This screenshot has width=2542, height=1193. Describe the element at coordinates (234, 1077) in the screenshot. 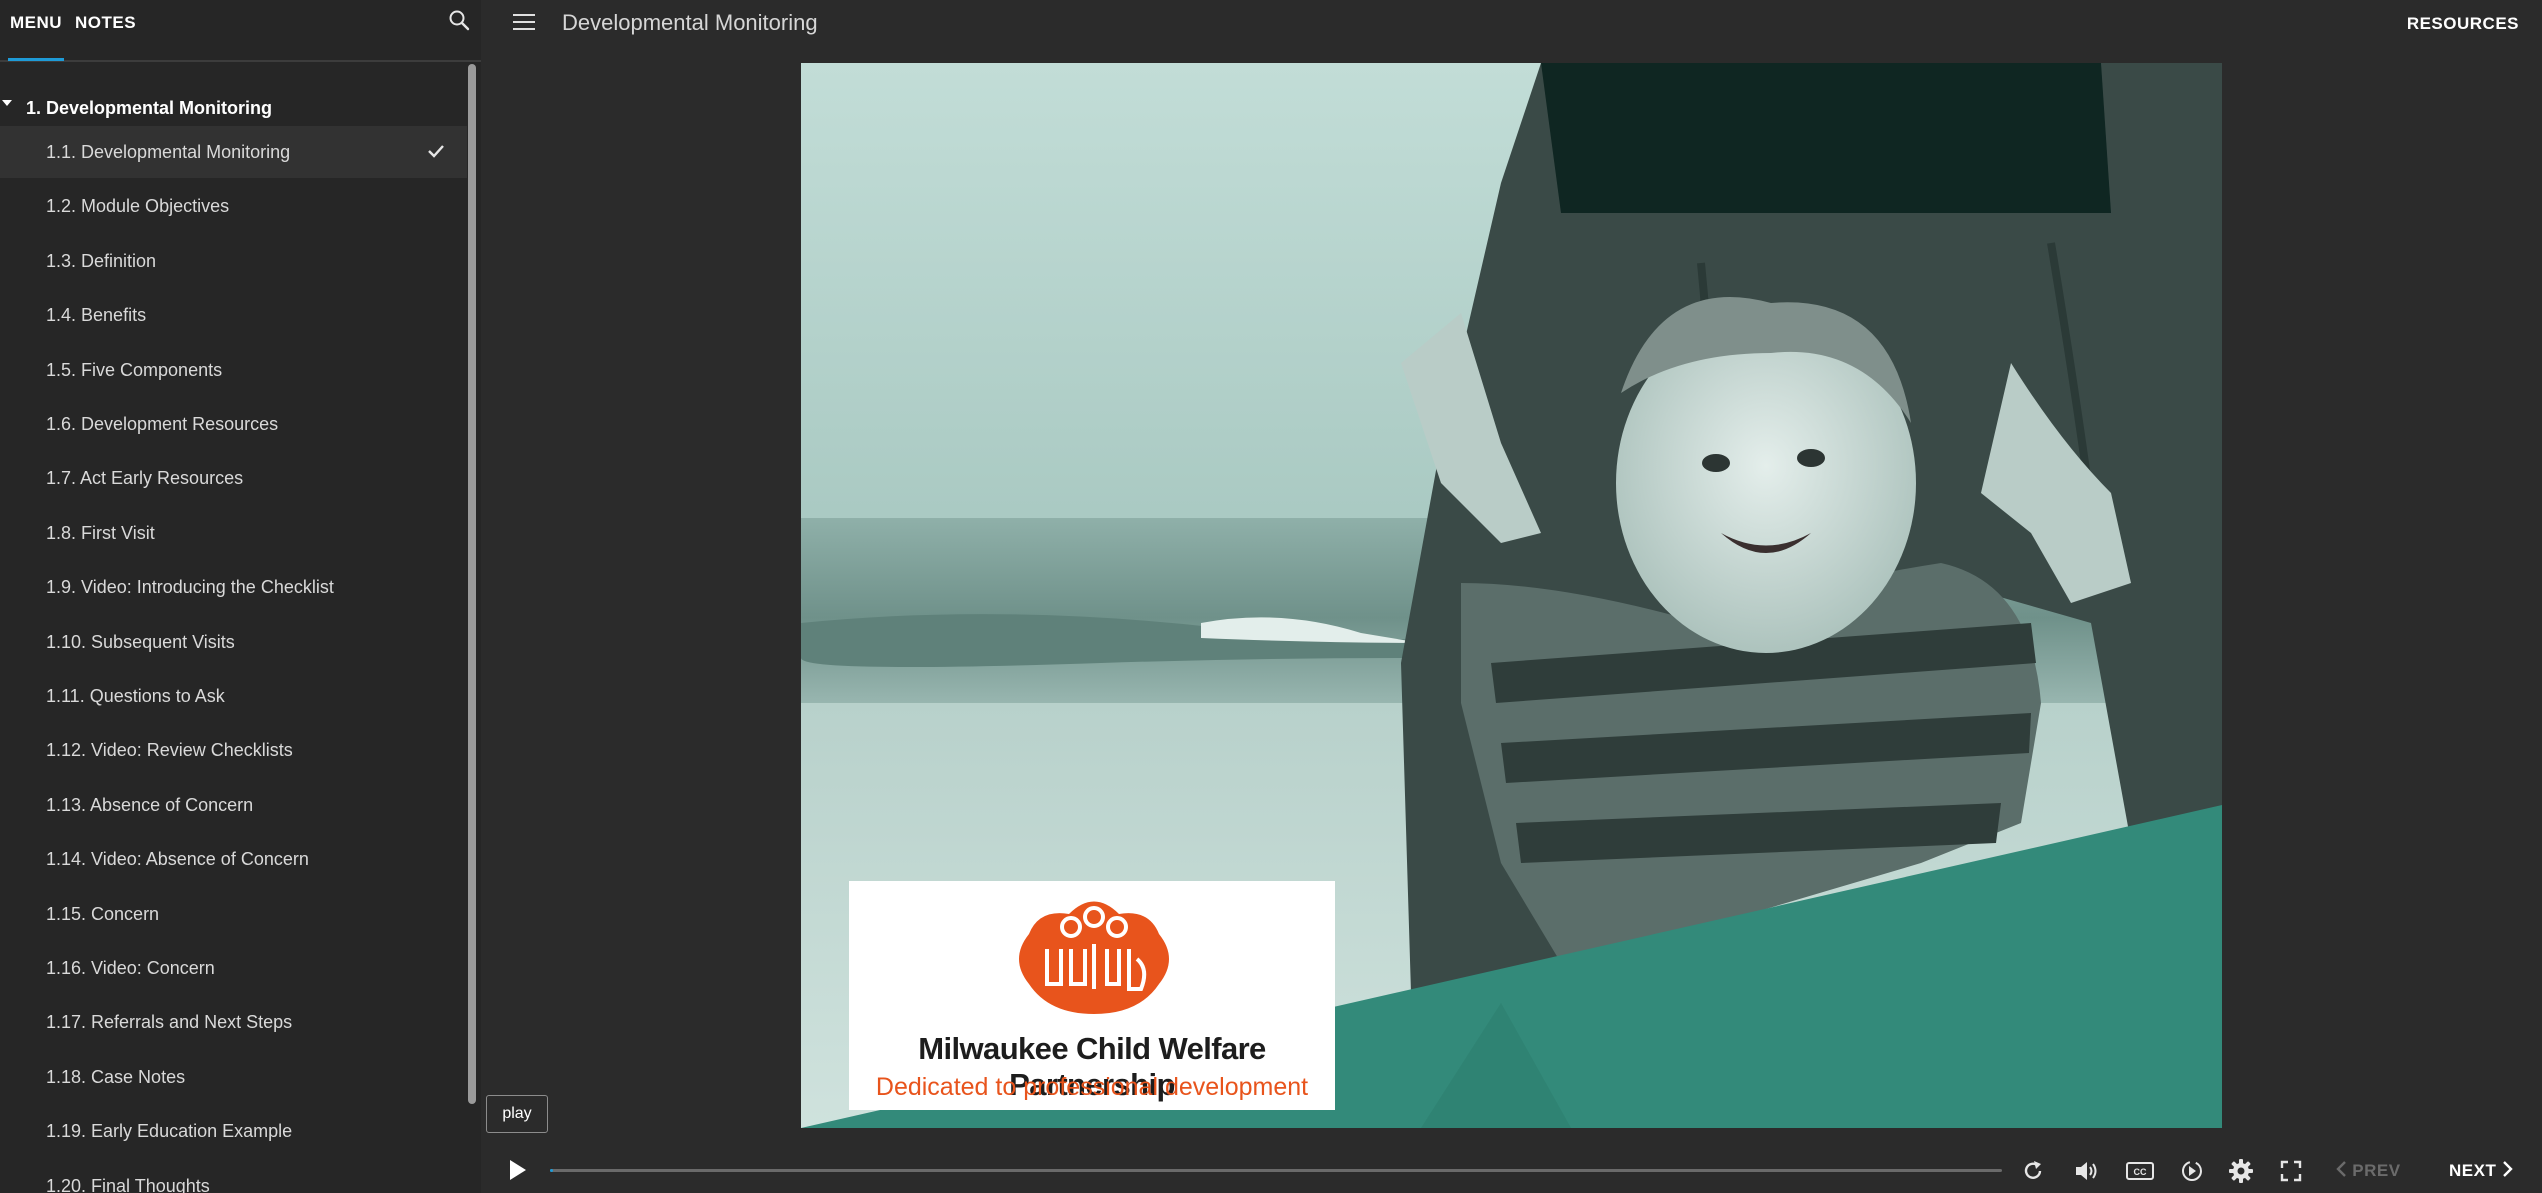

I see `outline-item: 1.18. Case Notes` at that location.